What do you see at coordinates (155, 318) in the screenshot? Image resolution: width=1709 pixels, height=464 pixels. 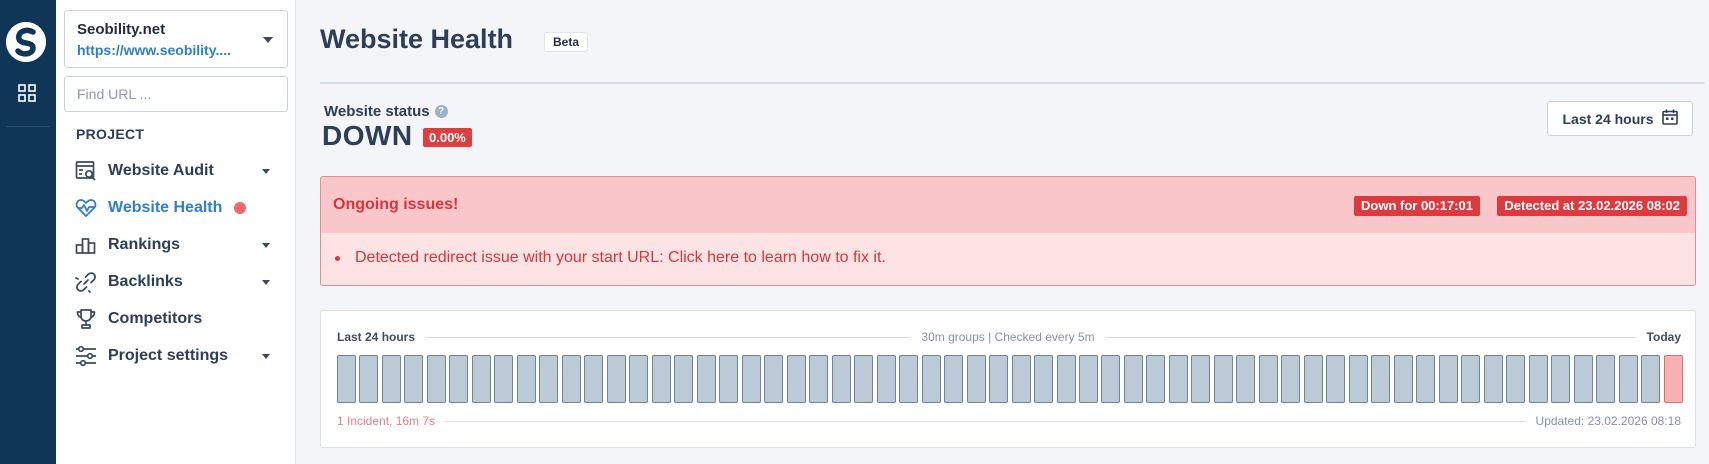 I see `sidebar-item-label: Competitors` at bounding box center [155, 318].